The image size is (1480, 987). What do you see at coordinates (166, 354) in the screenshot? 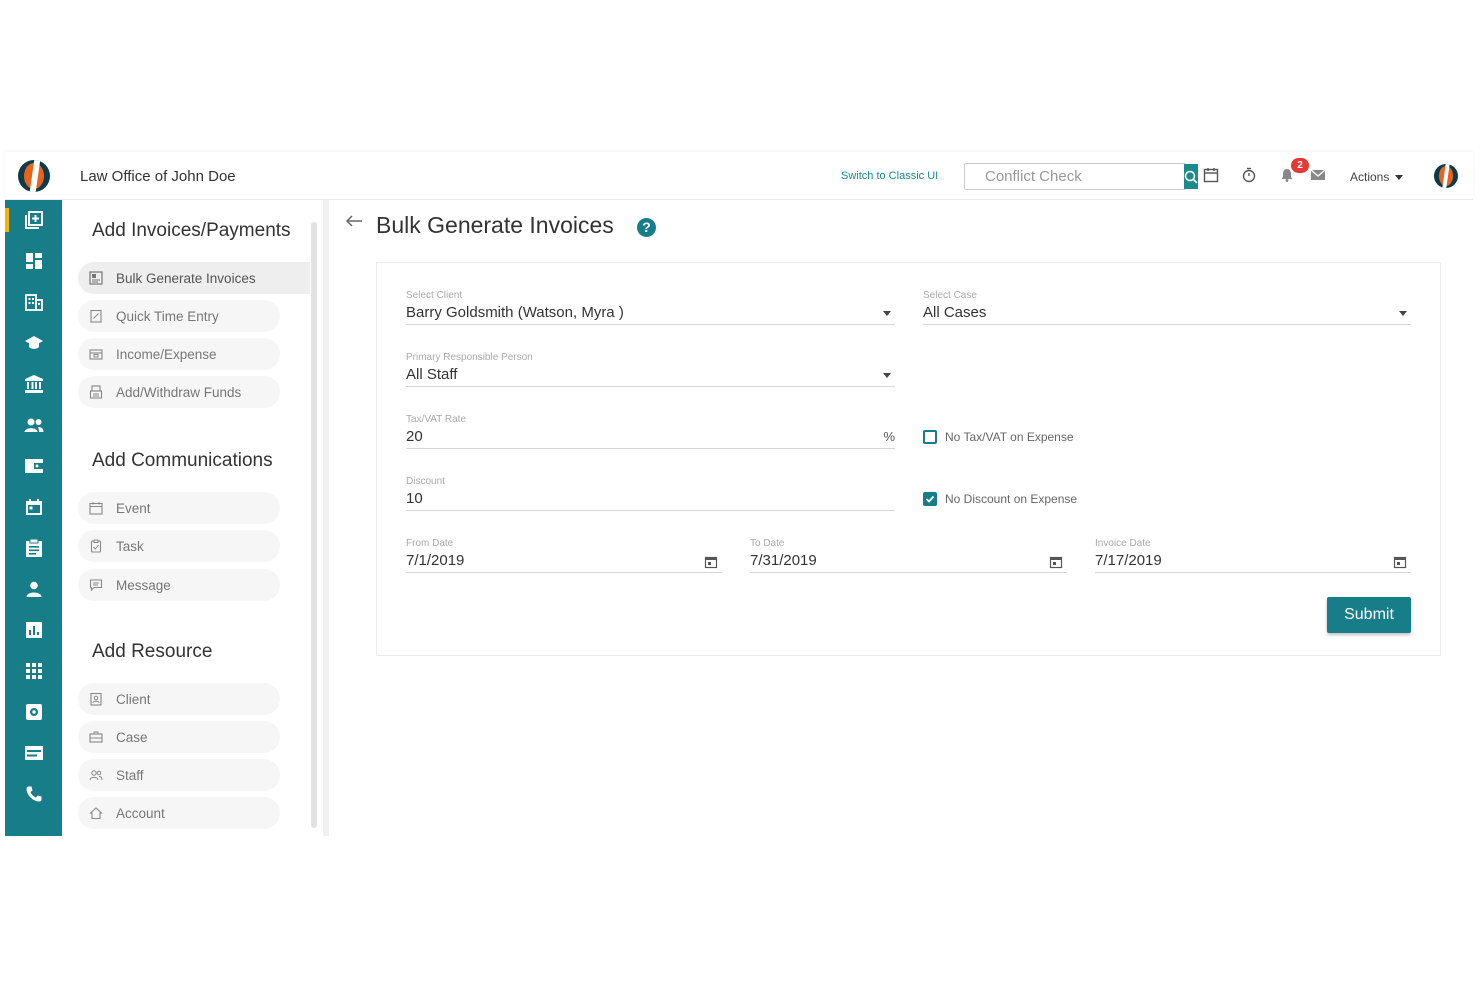
I see `menu-label: Income/Expense` at bounding box center [166, 354].